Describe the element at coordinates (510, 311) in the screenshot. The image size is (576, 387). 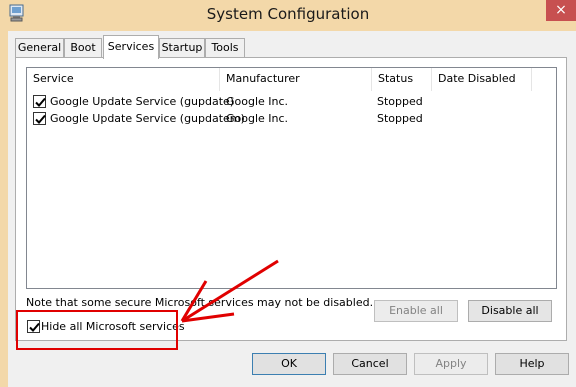
I see `disable-all-button: Disable all` at that location.